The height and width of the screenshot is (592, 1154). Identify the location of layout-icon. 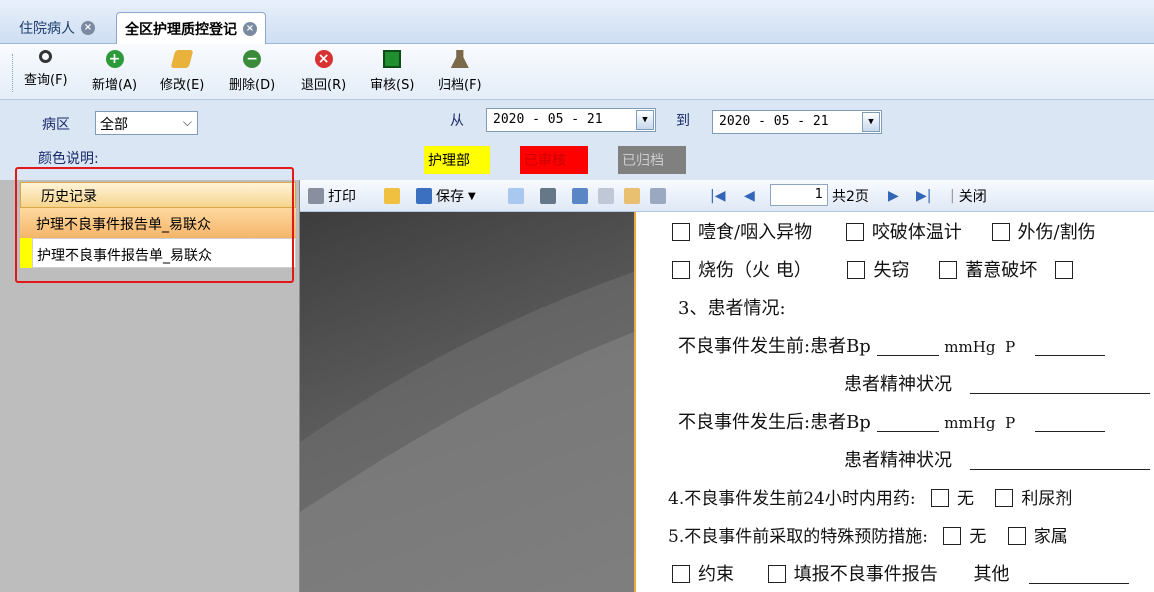
(580, 196).